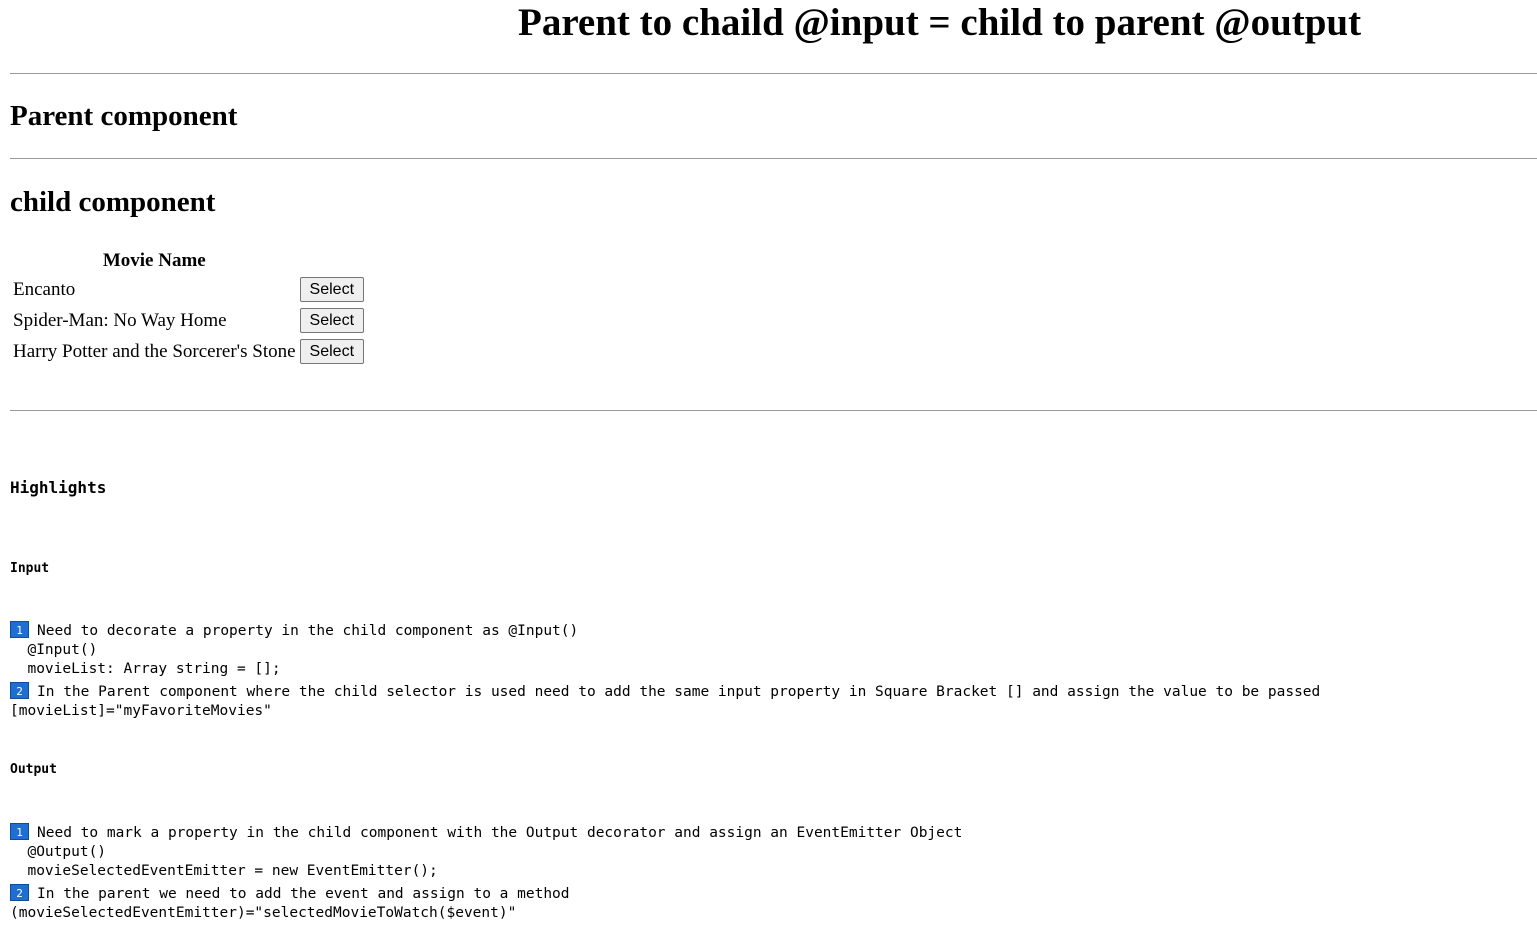 The width and height of the screenshot is (1537, 933). What do you see at coordinates (33, 769) in the screenshot?
I see `output-heading: Output` at bounding box center [33, 769].